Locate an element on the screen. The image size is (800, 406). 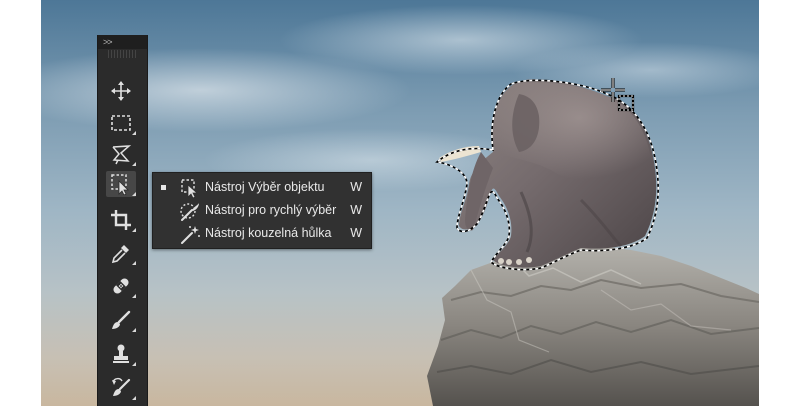
tools-panel: >> is located at coordinates (122, 220).